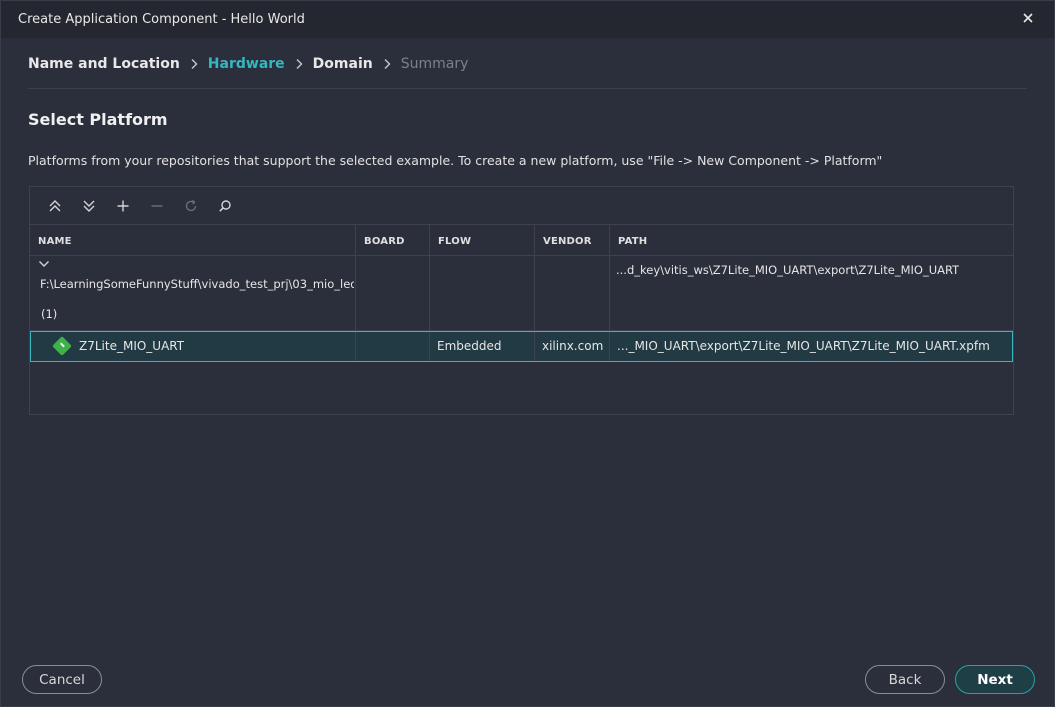 This screenshot has height=707, width=1055. Describe the element at coordinates (469, 346) in the screenshot. I see `platform-flow: Embedded` at that location.